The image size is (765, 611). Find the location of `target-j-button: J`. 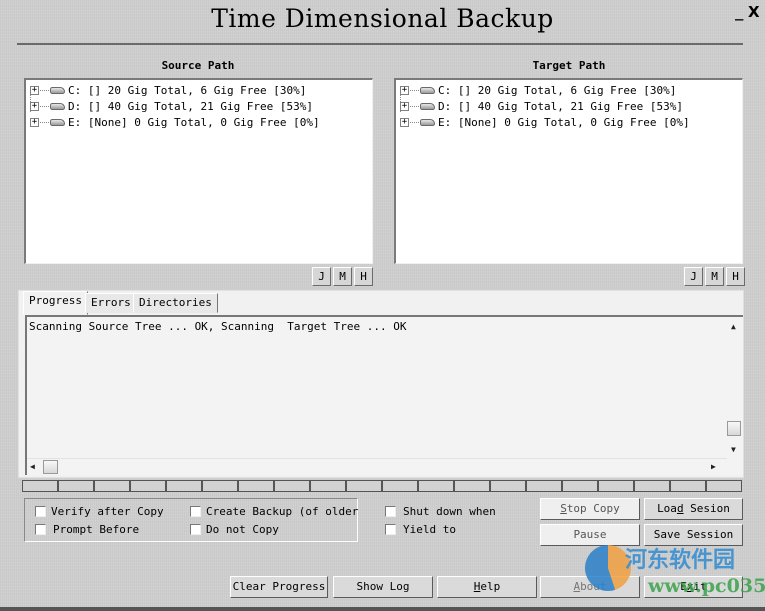

target-j-button: J is located at coordinates (693, 276).